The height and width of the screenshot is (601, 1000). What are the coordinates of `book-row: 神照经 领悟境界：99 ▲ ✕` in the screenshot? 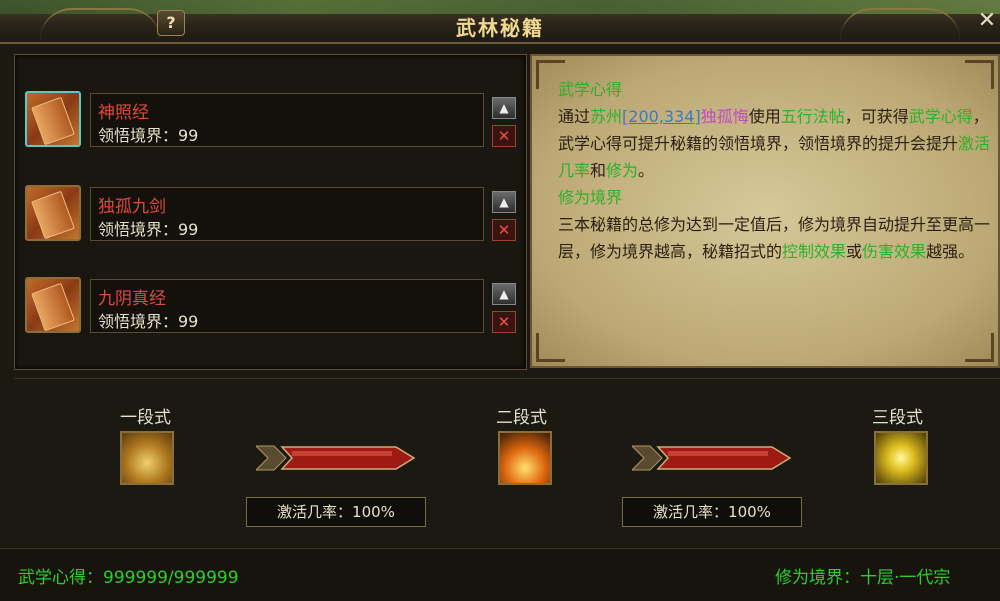 It's located at (272, 121).